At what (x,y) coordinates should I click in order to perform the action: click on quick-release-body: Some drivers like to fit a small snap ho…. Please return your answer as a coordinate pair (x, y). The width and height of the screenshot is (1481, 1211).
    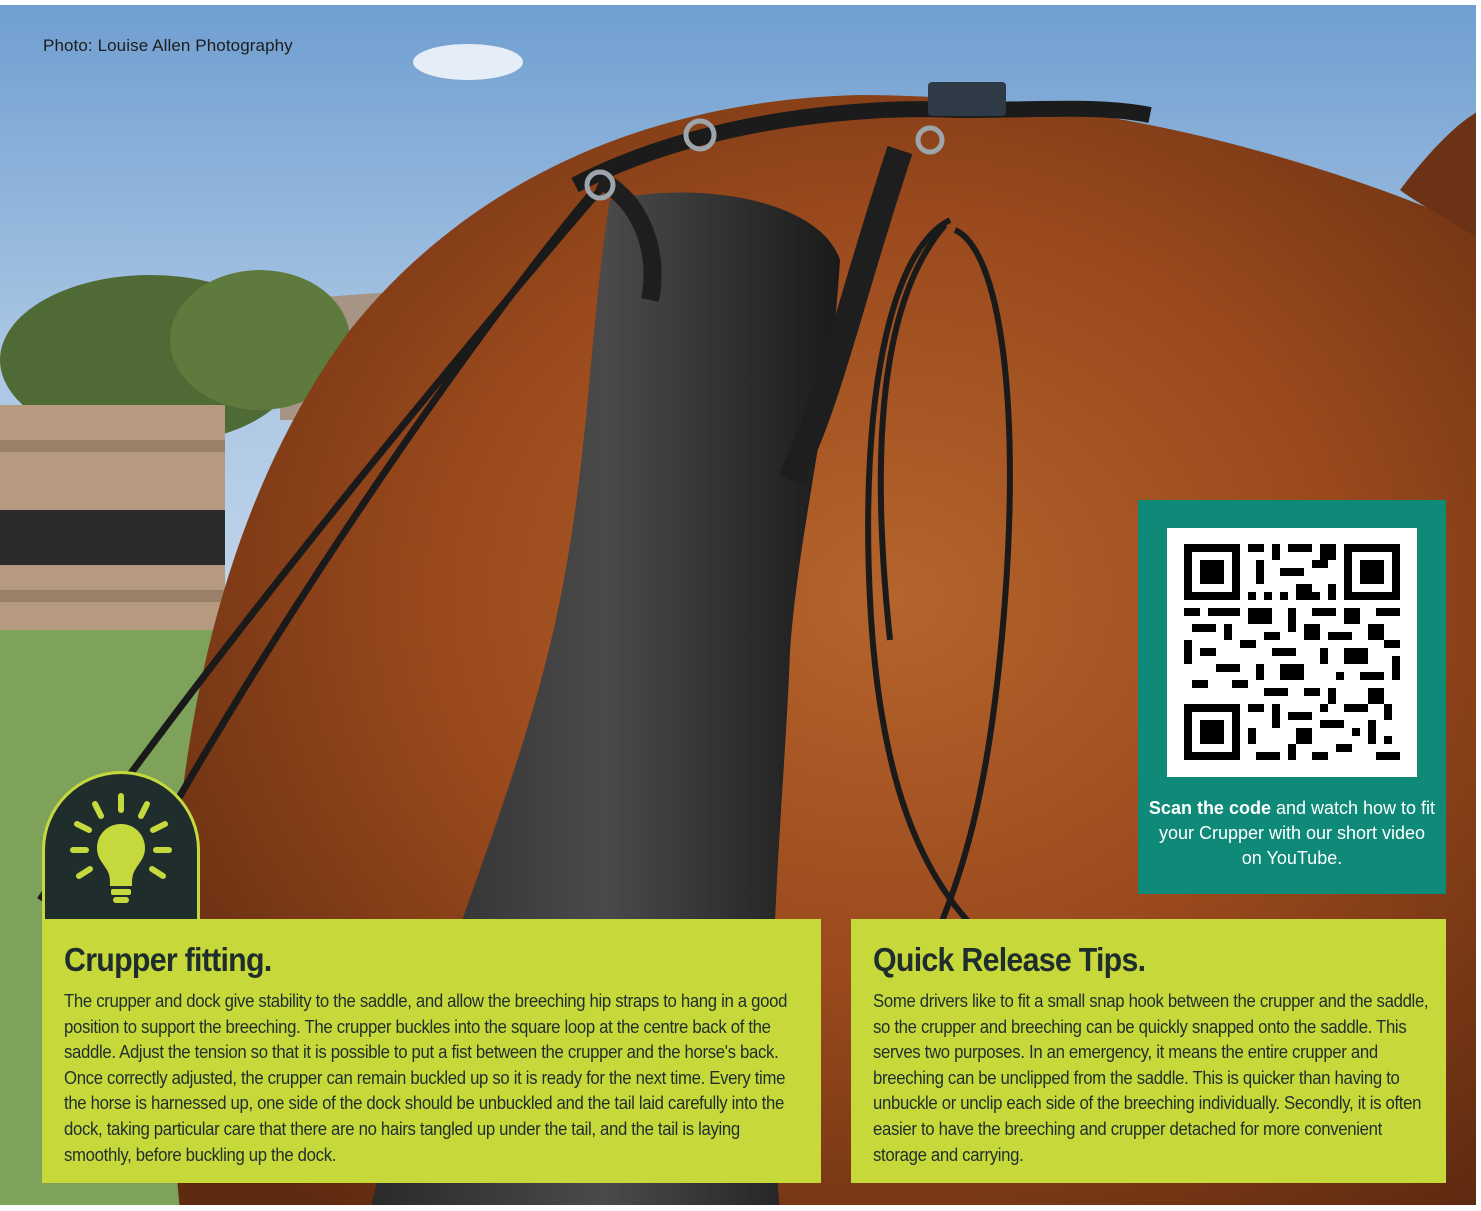
    Looking at the image, I should click on (1151, 1078).